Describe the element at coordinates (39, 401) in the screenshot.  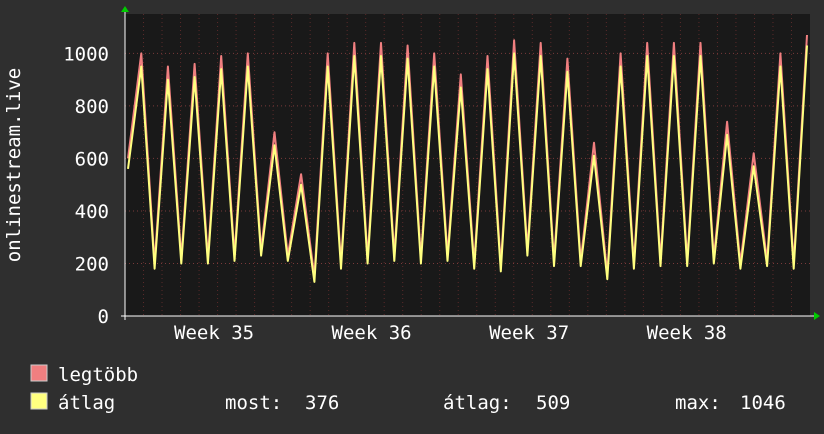
I see `legend-swatch-atlag` at that location.